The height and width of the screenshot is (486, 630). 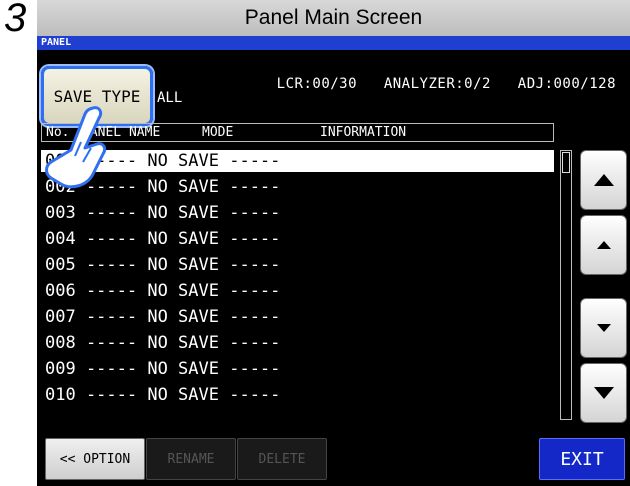 What do you see at coordinates (566, 285) in the screenshot?
I see `list-scrollbar` at bounding box center [566, 285].